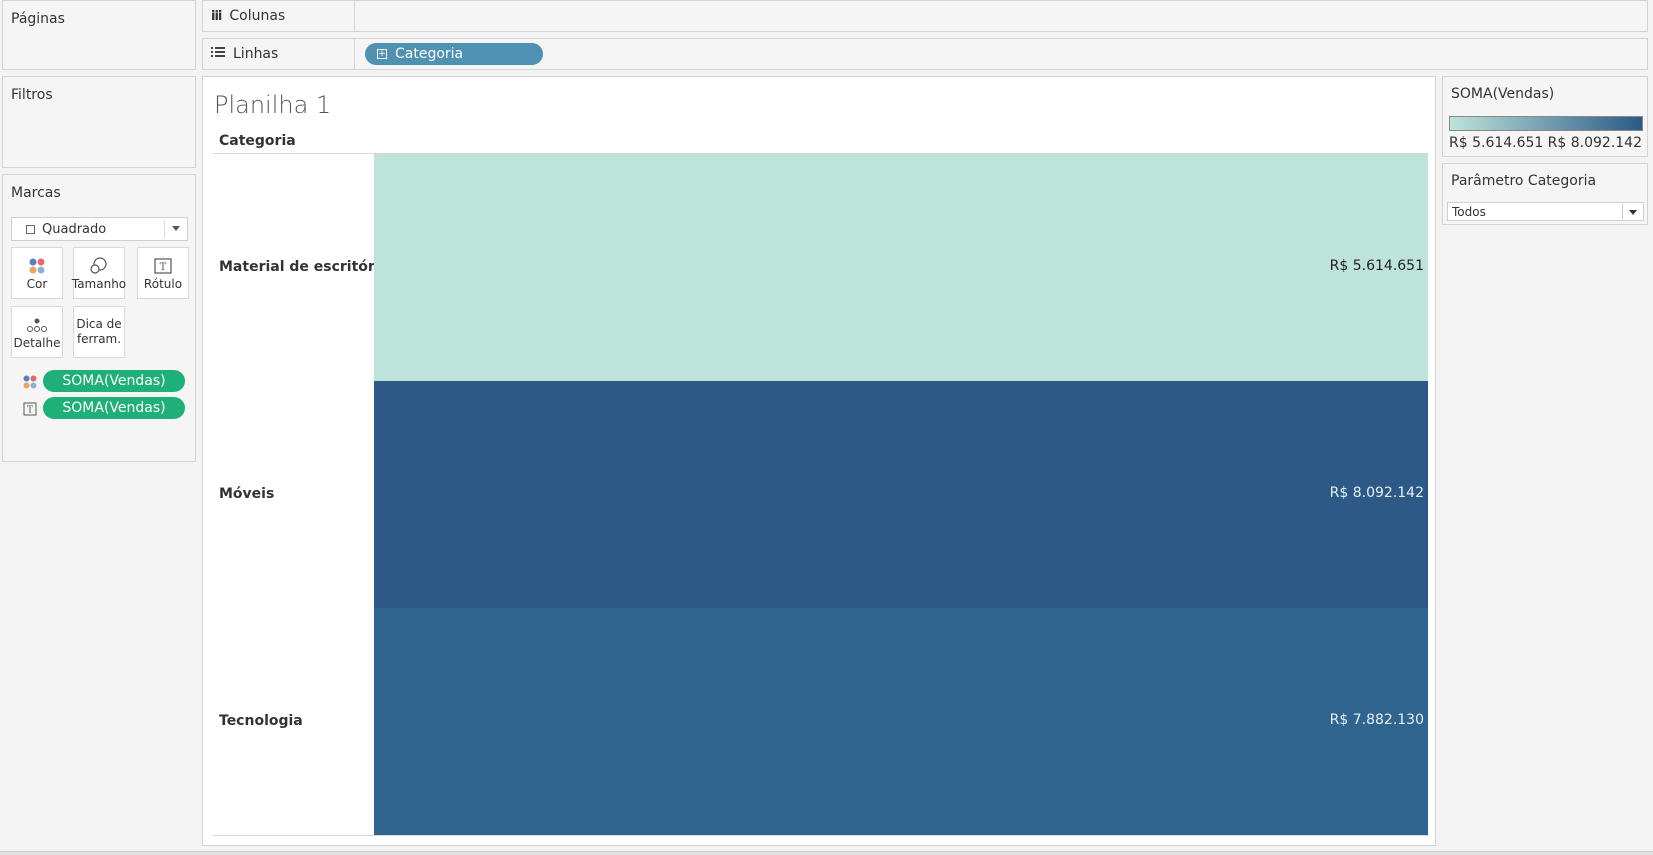 This screenshot has height=855, width=1653. What do you see at coordinates (37, 342) in the screenshot?
I see `detail-button-label: Detalhe` at bounding box center [37, 342].